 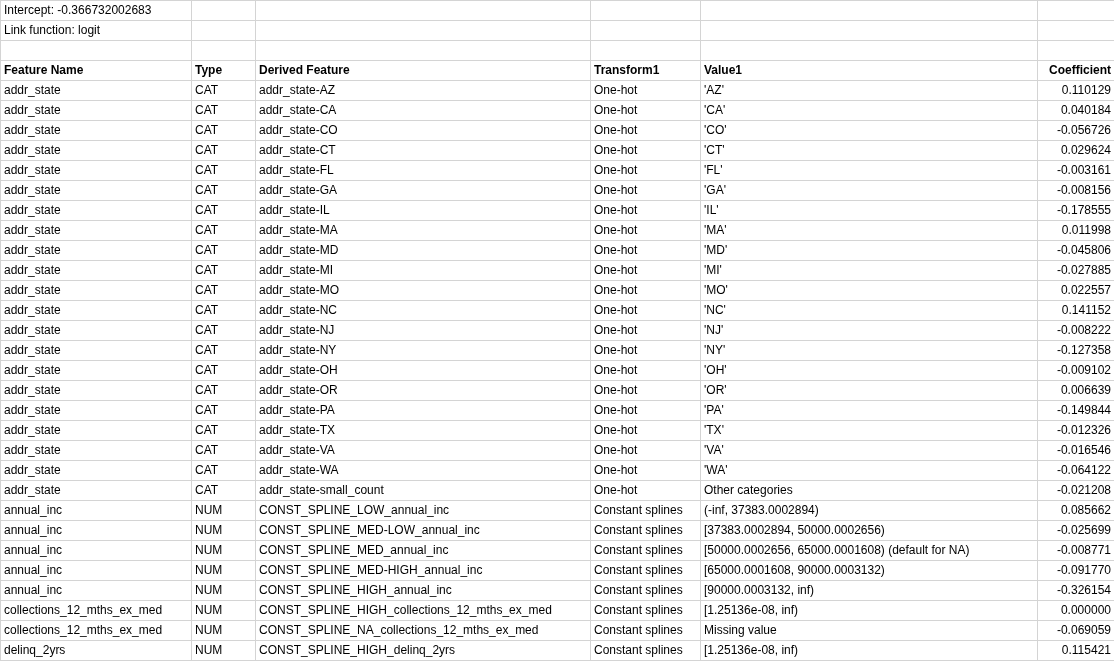 I want to click on table-cell: 'MO', so click(x=869, y=290).